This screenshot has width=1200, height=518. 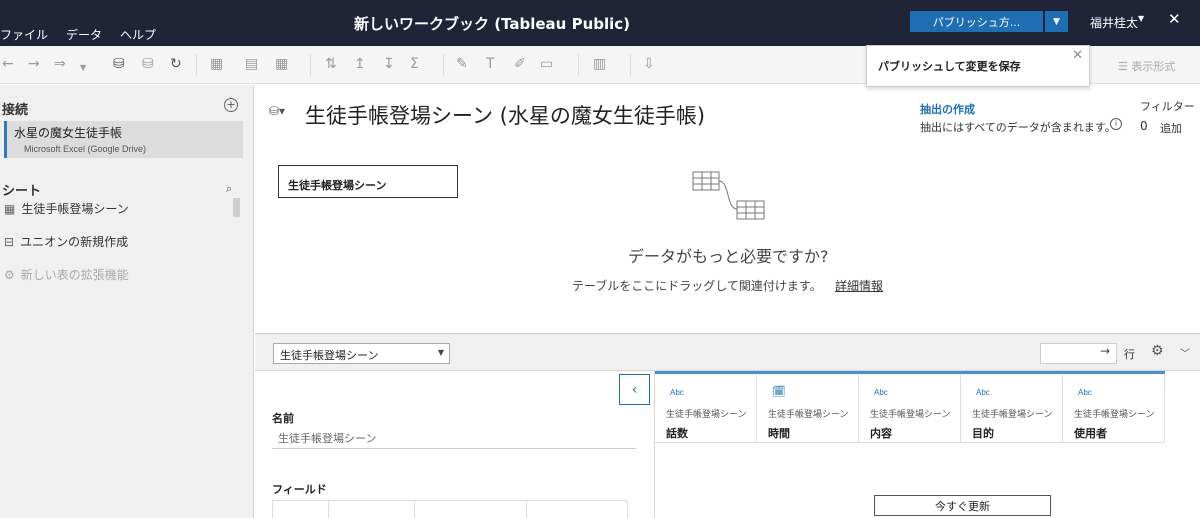 I want to click on connection-item: 水星の魔女生徒手帳 Microsoft Excel (Google Drive), so click(x=123, y=139).